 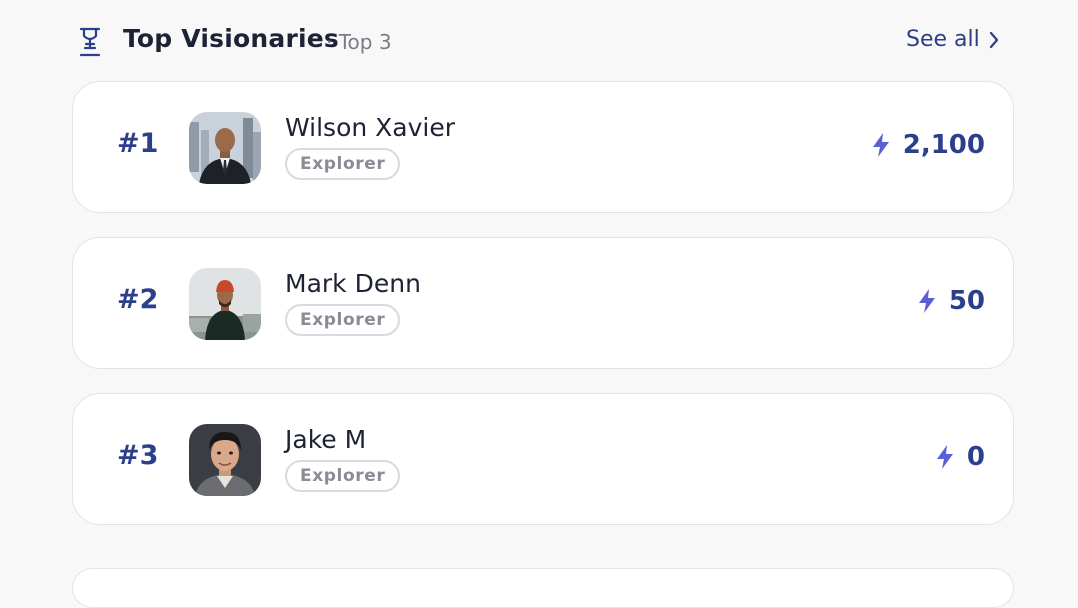 I want to click on user-name: Jake M, so click(x=325, y=439).